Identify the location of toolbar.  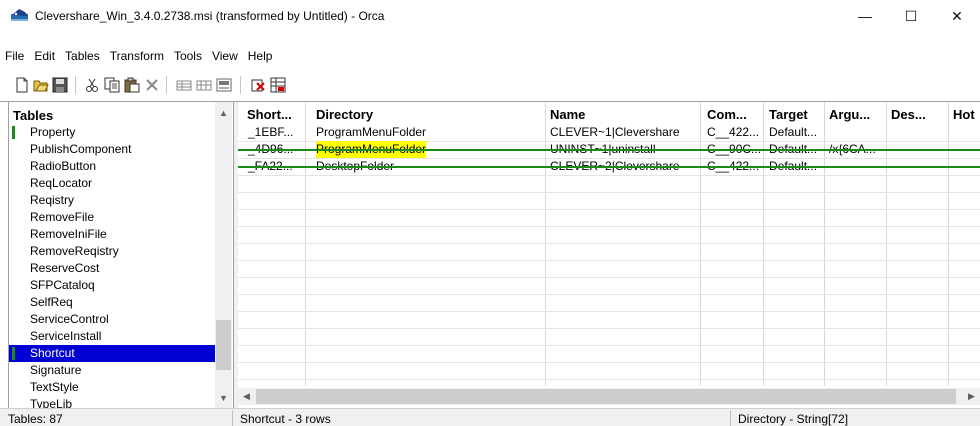
(490, 85).